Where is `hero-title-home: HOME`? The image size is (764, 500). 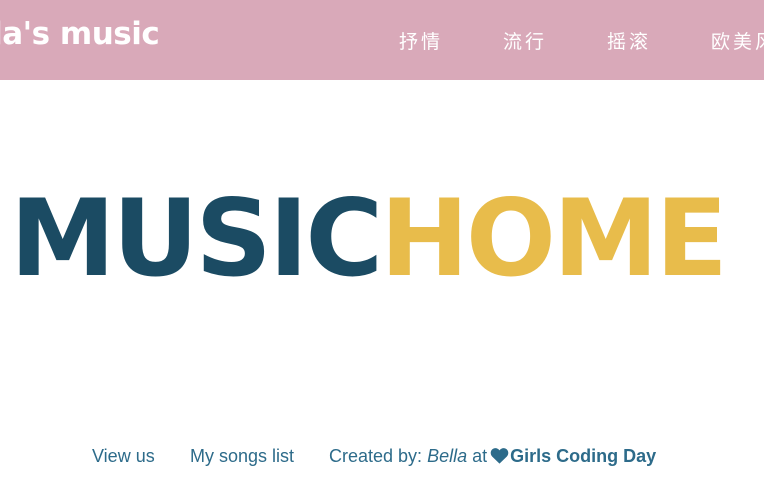
hero-title-home: HOME is located at coordinates (554, 238).